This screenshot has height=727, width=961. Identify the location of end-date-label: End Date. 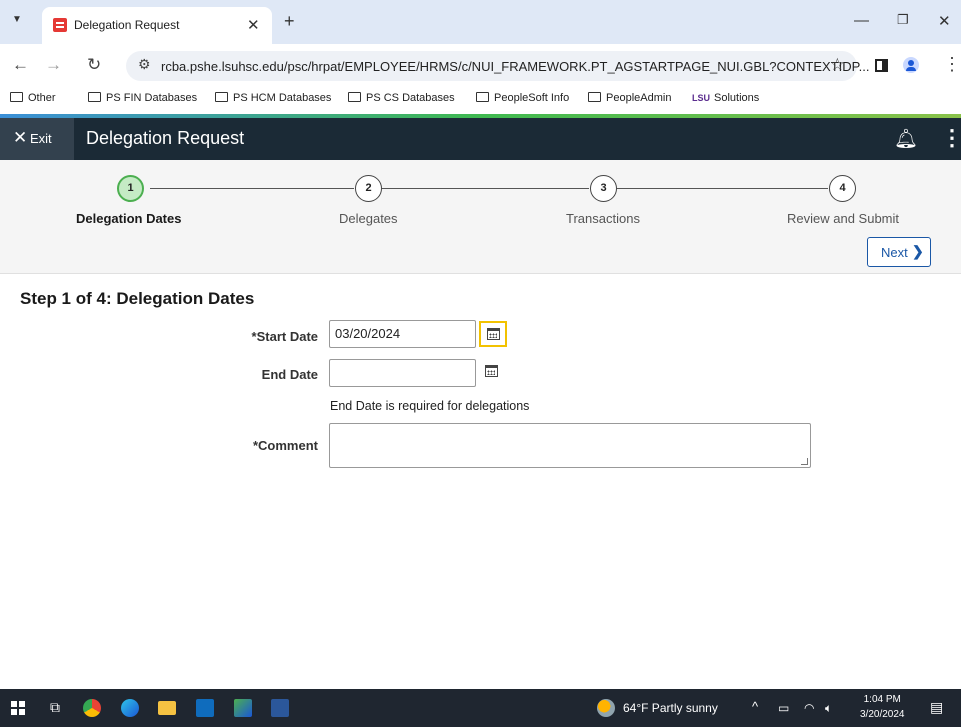
(289, 374).